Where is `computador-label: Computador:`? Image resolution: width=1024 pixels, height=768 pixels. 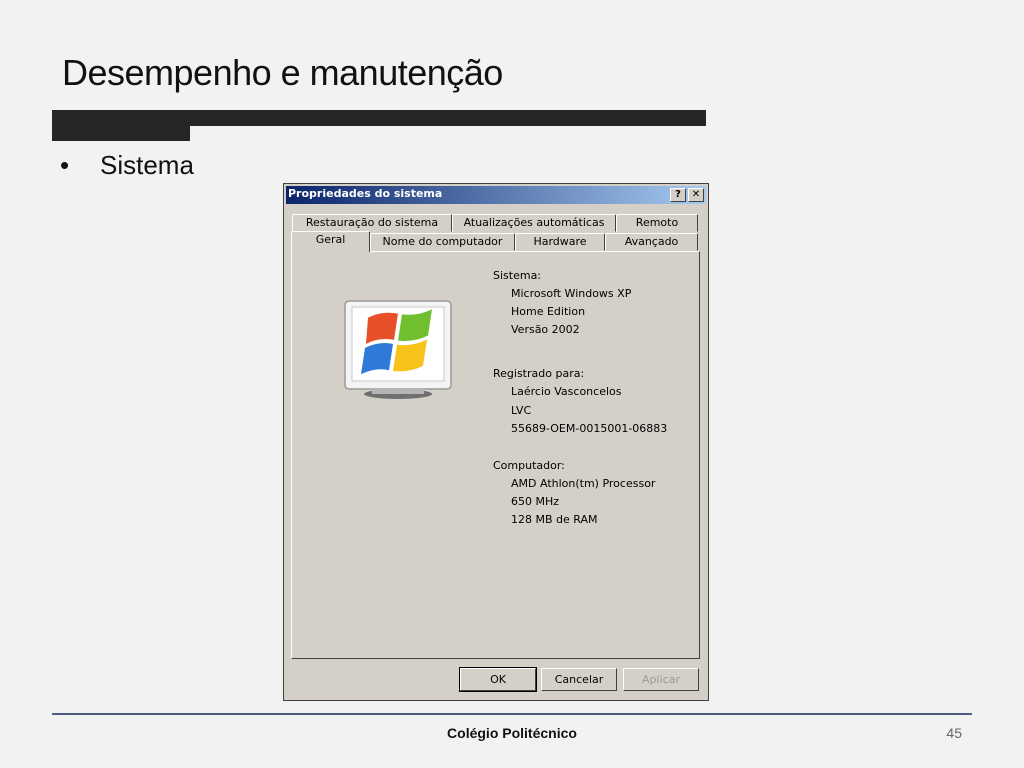
computador-label: Computador: is located at coordinates (529, 465).